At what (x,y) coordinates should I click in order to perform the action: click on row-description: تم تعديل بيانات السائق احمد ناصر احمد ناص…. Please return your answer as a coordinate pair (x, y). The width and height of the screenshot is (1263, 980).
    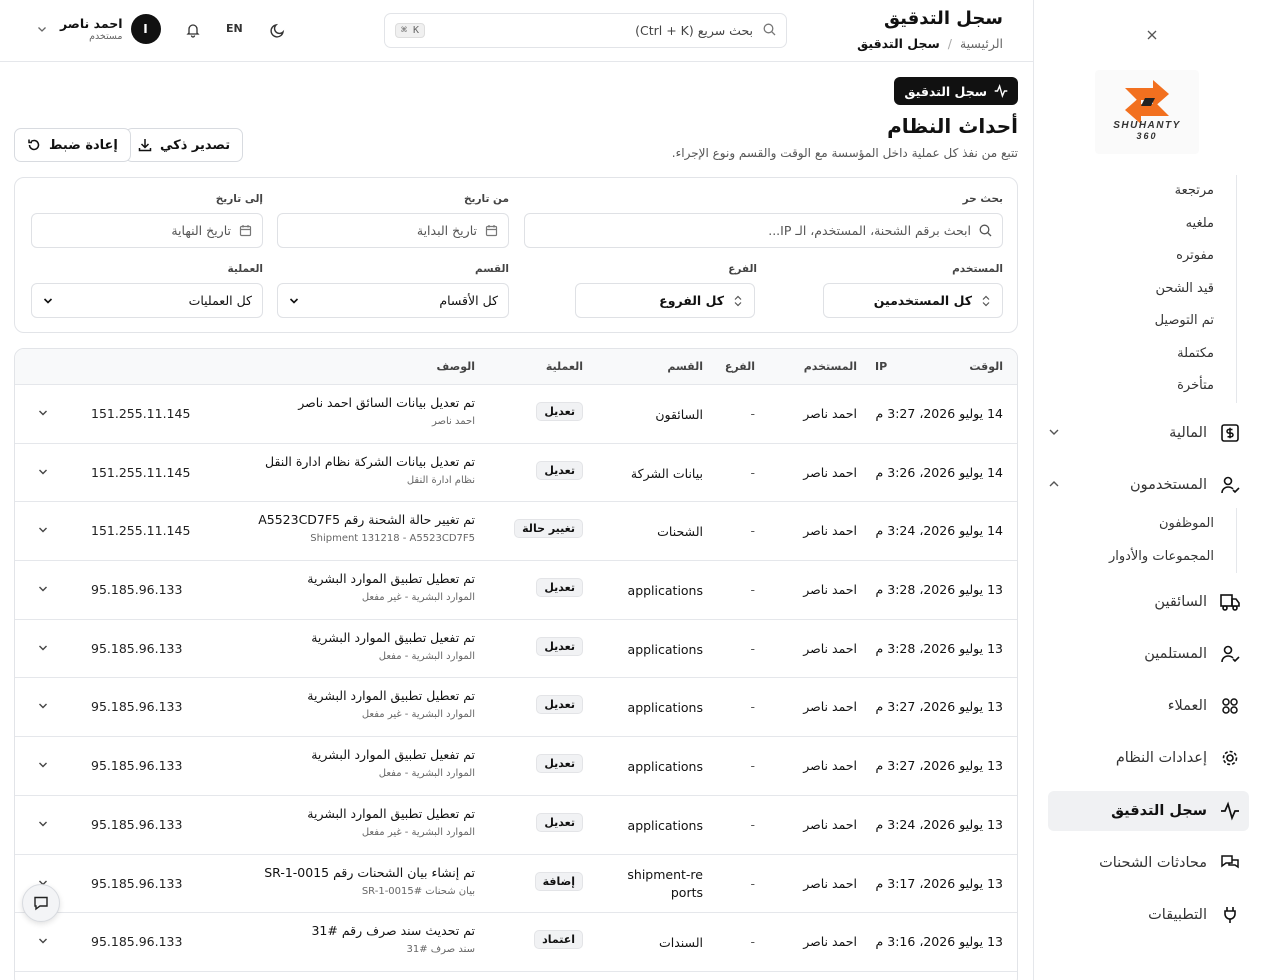
    Looking at the image, I should click on (386, 411).